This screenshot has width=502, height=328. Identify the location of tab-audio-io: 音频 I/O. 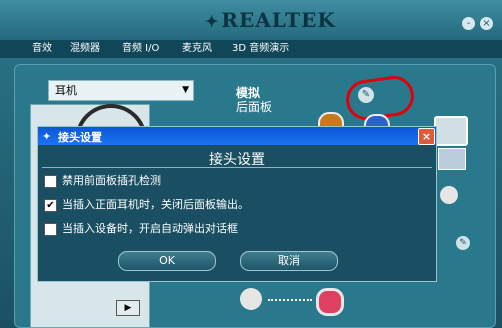
(140, 49).